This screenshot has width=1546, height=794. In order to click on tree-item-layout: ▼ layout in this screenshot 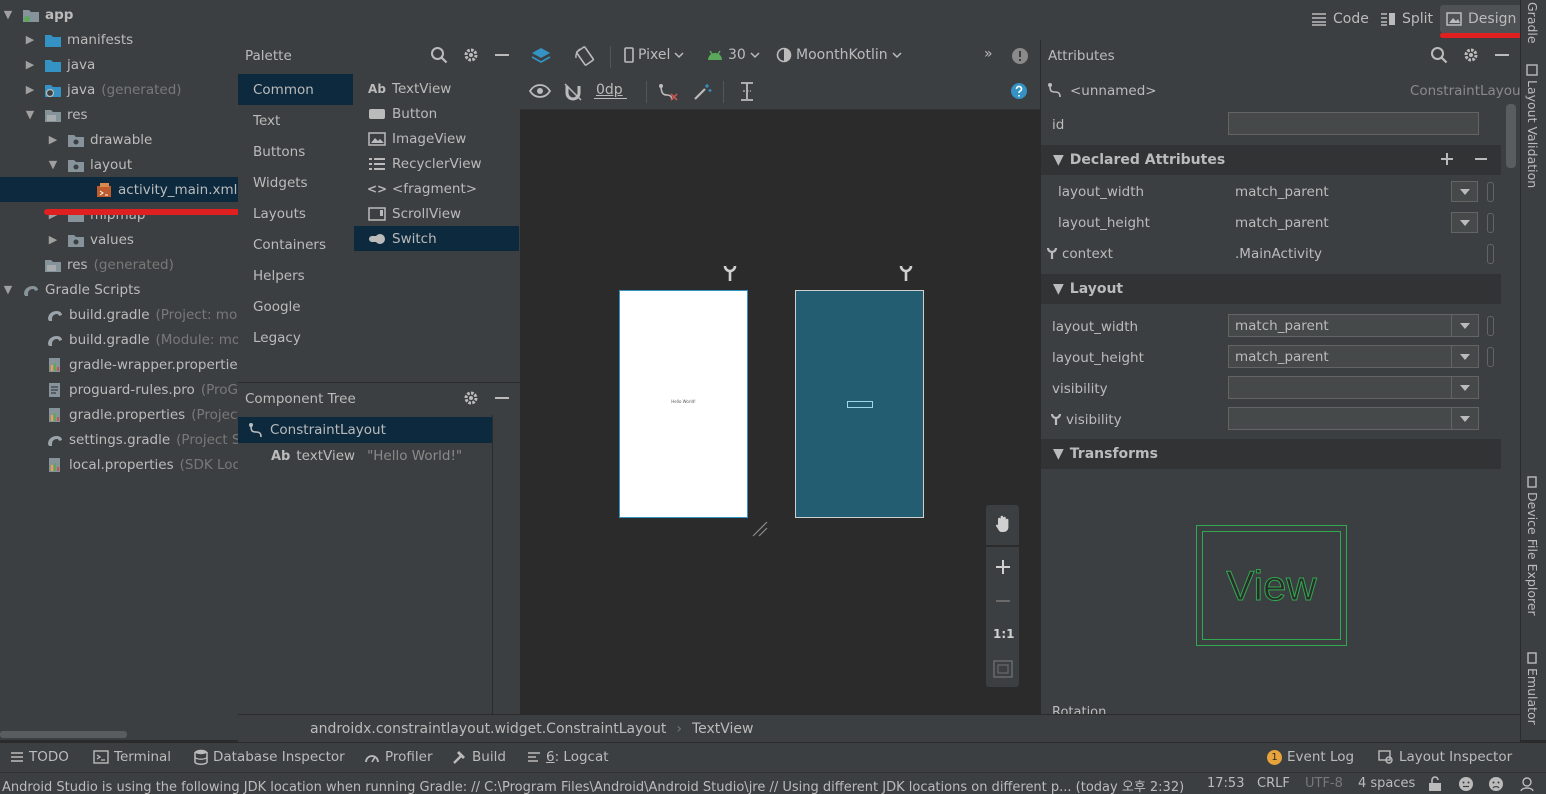, I will do `click(119, 164)`.